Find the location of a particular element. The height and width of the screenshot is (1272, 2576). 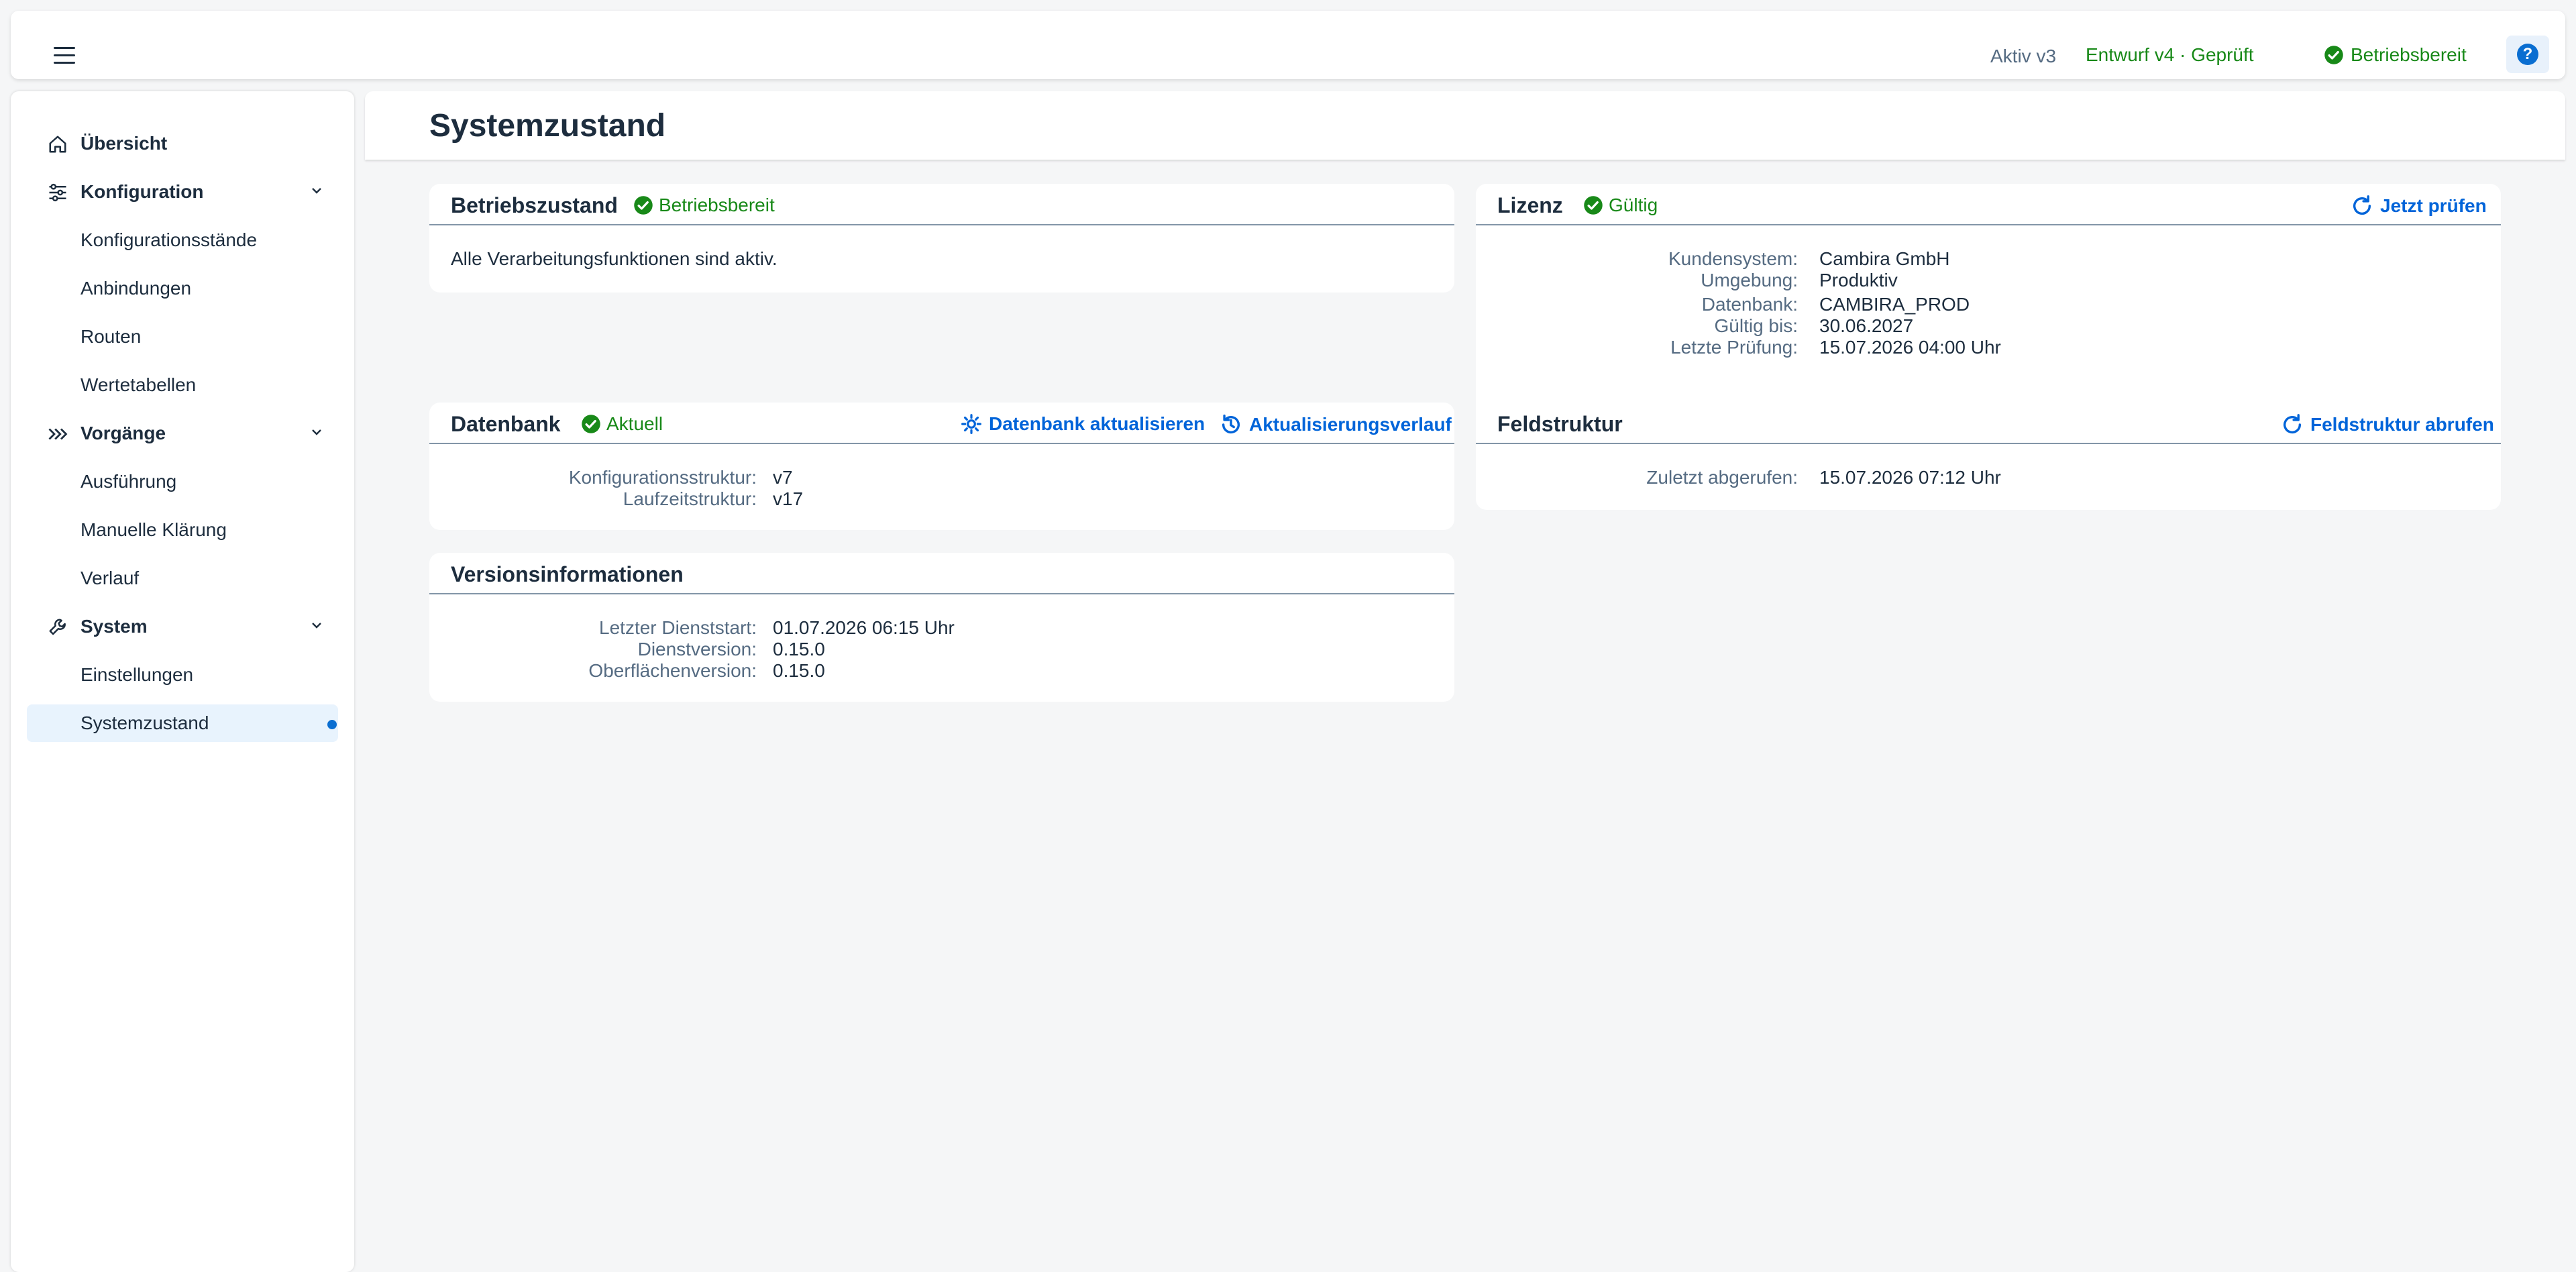

sidebar-item-label: Manuelle Klärung is located at coordinates (153, 529).